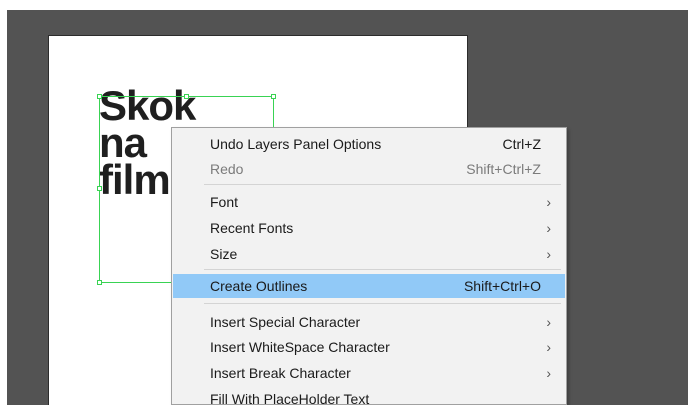  I want to click on menu-item-redo: Redo Shift+Ctrl+Z, so click(369, 169).